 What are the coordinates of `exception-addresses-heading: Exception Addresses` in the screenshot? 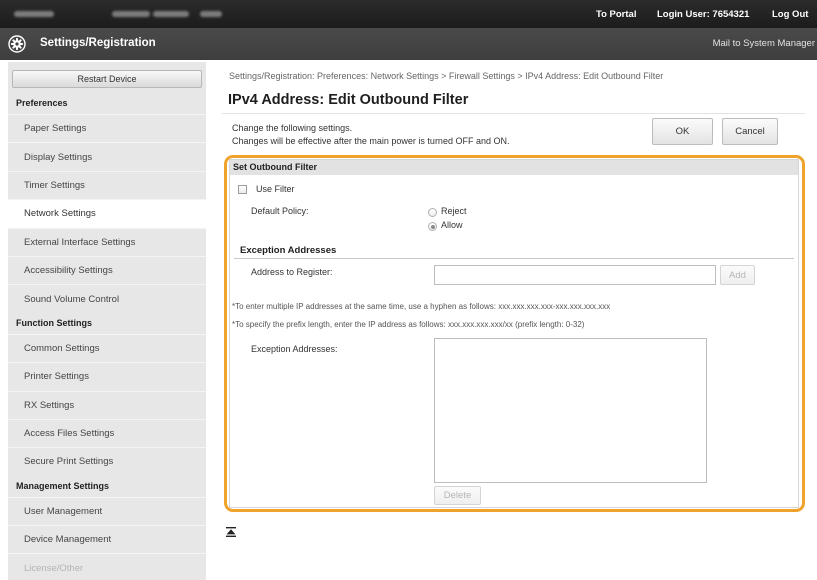 It's located at (288, 250).